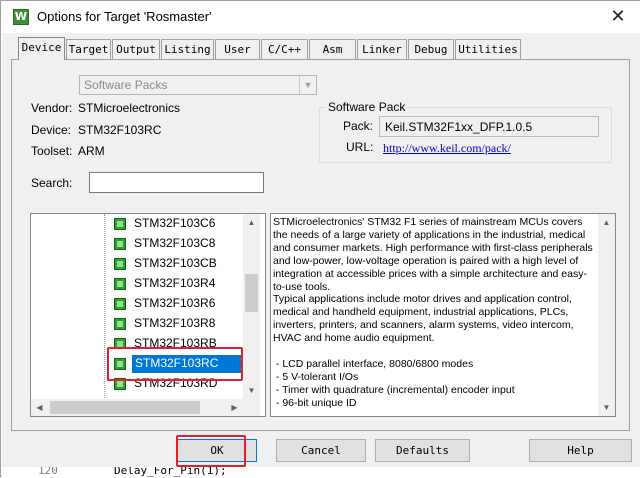 The width and height of the screenshot is (640, 478). Describe the element at coordinates (175, 303) in the screenshot. I see `tree-item-label: STM32F103R6` at that location.